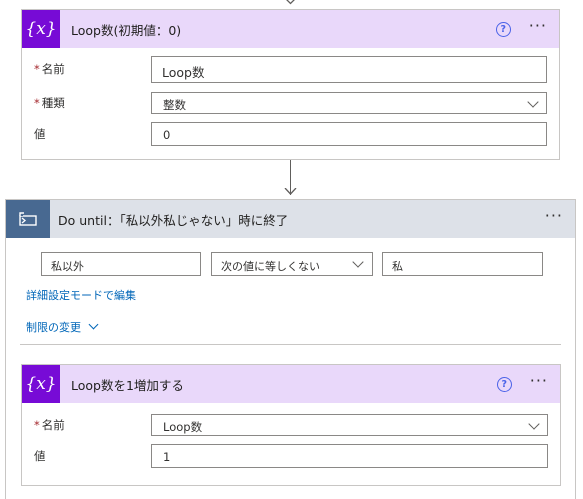 Image resolution: width=583 pixels, height=499 pixels. What do you see at coordinates (290, 219) in the screenshot?
I see `do-until-header: Do until：「私以外私じゃない」時に終了 ···` at bounding box center [290, 219].